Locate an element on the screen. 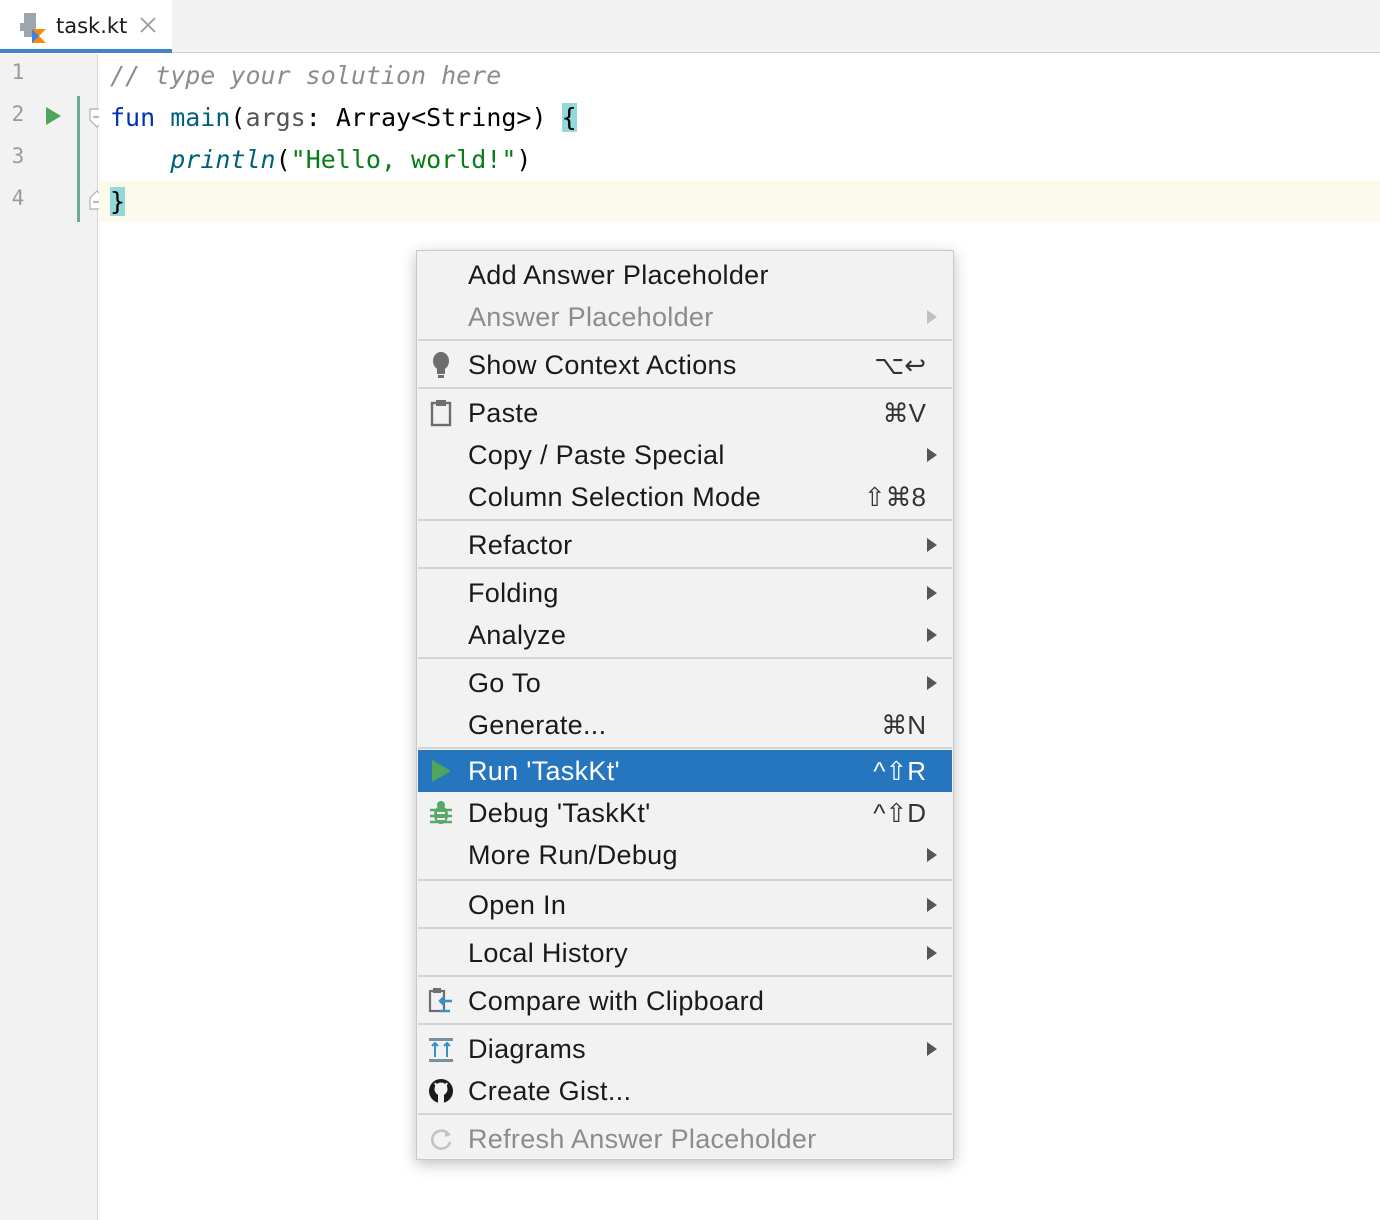 This screenshot has width=1380, height=1220. debug-bug-icon is located at coordinates (441, 812).